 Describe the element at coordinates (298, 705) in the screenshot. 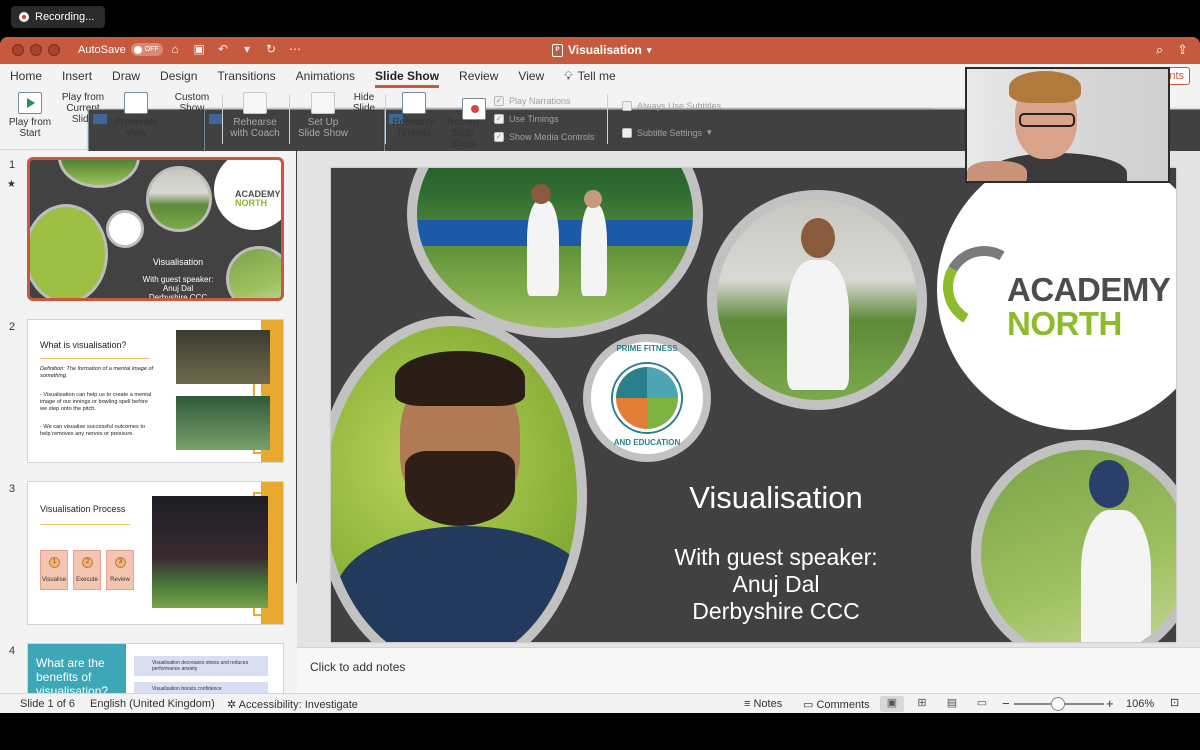

I see `accessibility-label: Accessibility: Investigate` at that location.